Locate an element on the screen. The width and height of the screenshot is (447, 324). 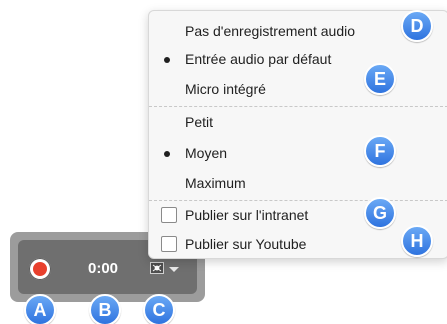
callout-b-badge: B is located at coordinates (105, 309).